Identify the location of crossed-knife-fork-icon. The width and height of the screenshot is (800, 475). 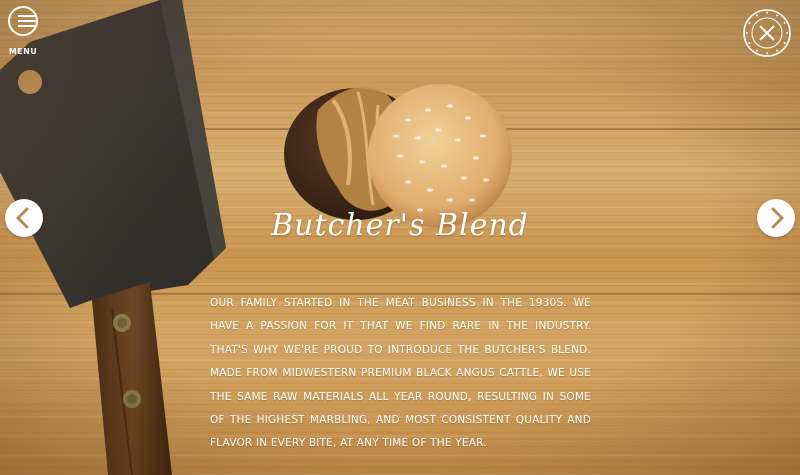
(767, 33).